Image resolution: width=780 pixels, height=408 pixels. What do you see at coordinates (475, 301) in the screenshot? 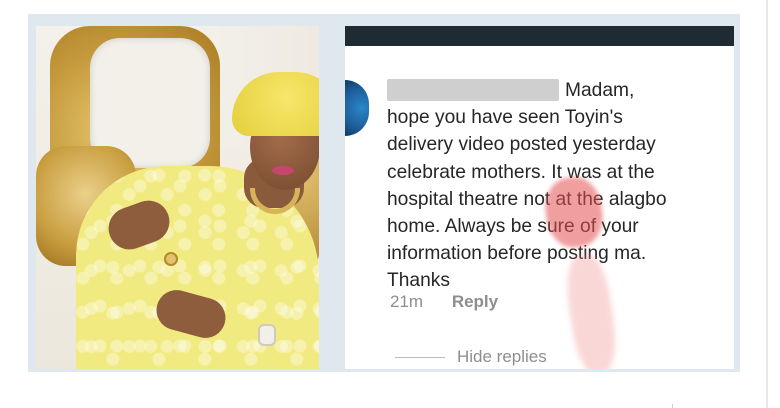
I see `reply-button: Reply` at bounding box center [475, 301].